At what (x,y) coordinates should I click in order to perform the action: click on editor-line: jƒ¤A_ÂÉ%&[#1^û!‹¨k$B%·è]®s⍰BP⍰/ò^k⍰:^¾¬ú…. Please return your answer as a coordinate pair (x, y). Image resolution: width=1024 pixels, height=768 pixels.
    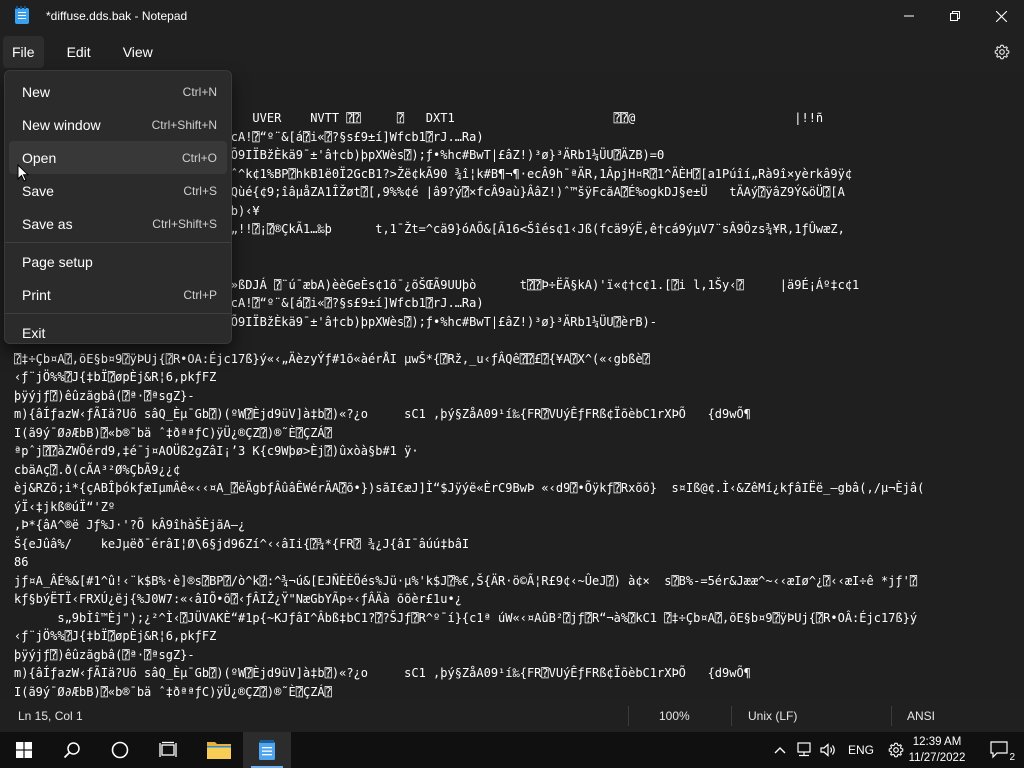
    Looking at the image, I should click on (466, 580).